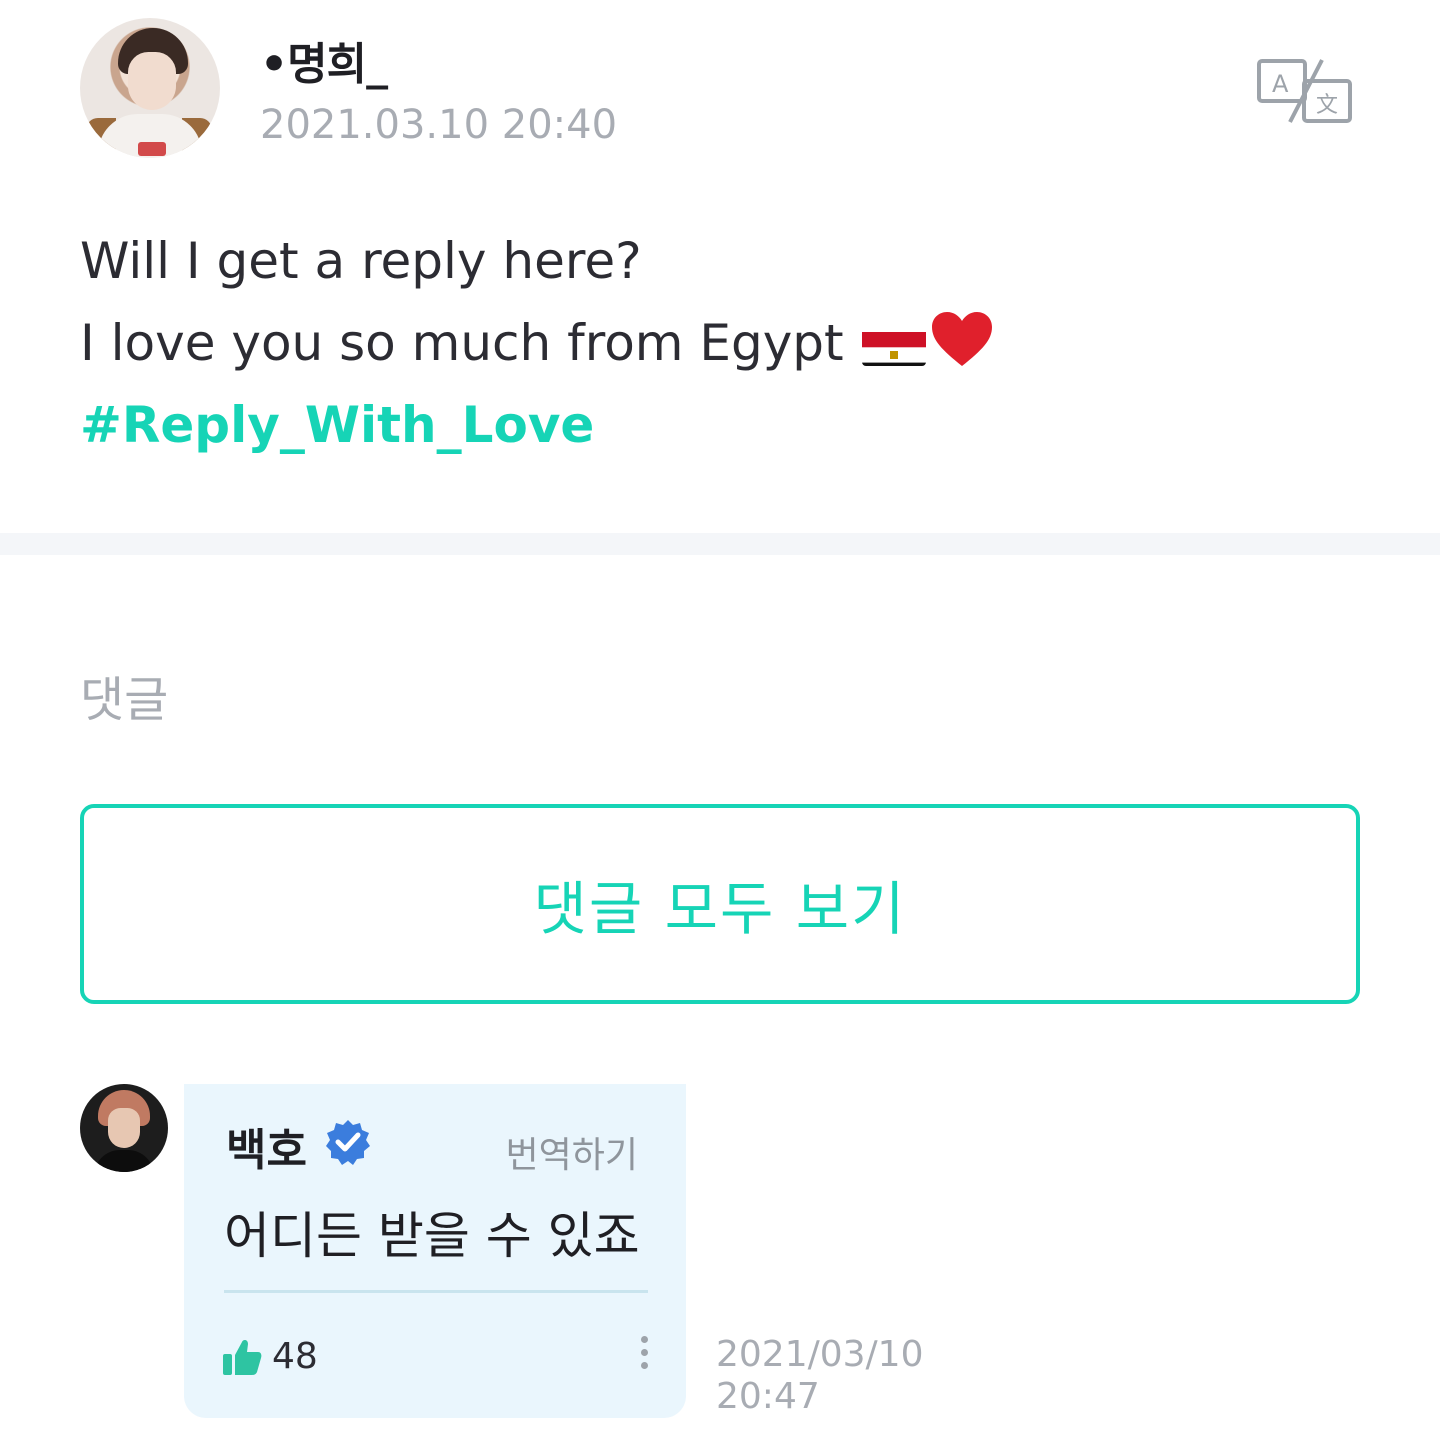  What do you see at coordinates (348, 1142) in the screenshot?
I see `verified-badge-icon` at bounding box center [348, 1142].